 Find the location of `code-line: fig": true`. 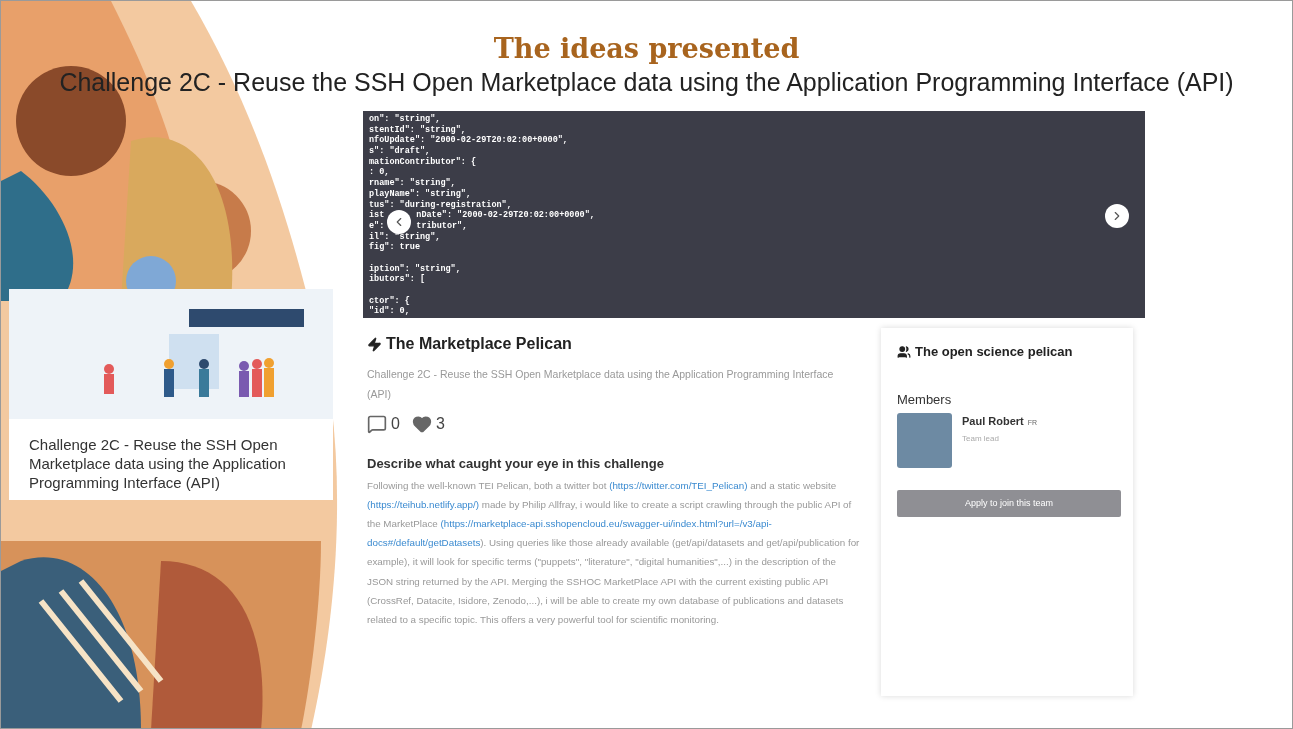

code-line: fig": true is located at coordinates (394, 247).